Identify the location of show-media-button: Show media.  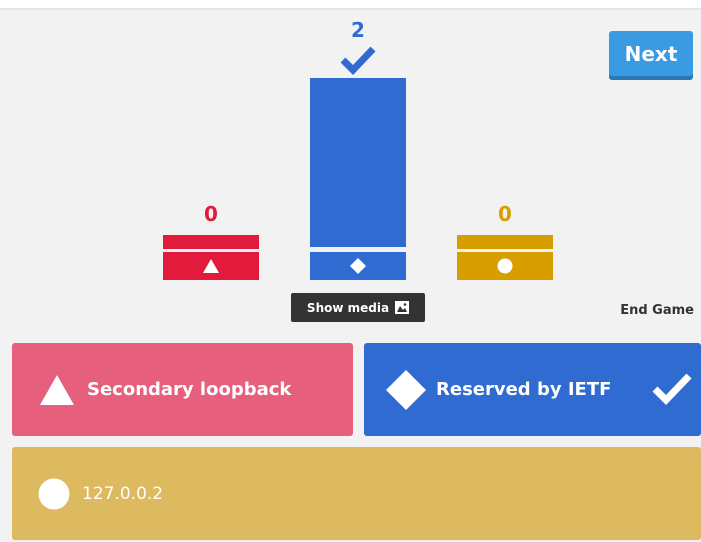
(358, 307).